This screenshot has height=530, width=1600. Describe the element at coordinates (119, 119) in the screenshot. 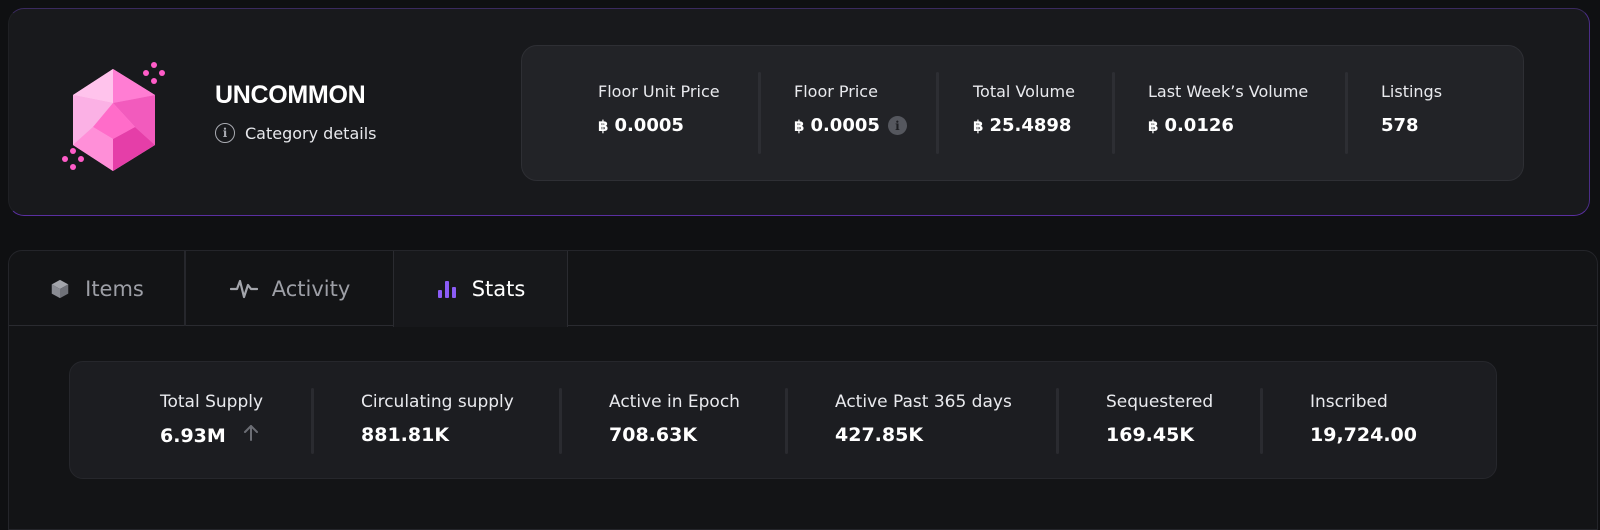

I see `pink-gem-icon` at that location.